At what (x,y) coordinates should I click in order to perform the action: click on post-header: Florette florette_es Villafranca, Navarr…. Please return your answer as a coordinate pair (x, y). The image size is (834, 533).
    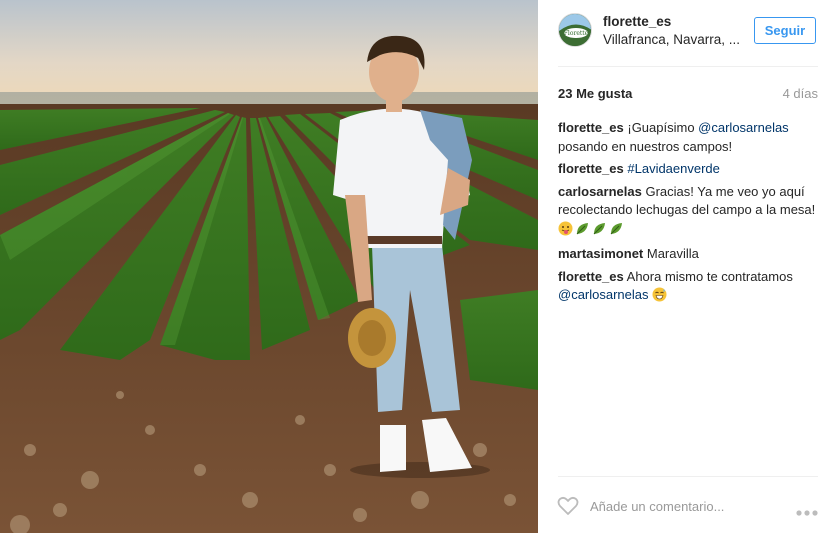
    Looking at the image, I should click on (686, 33).